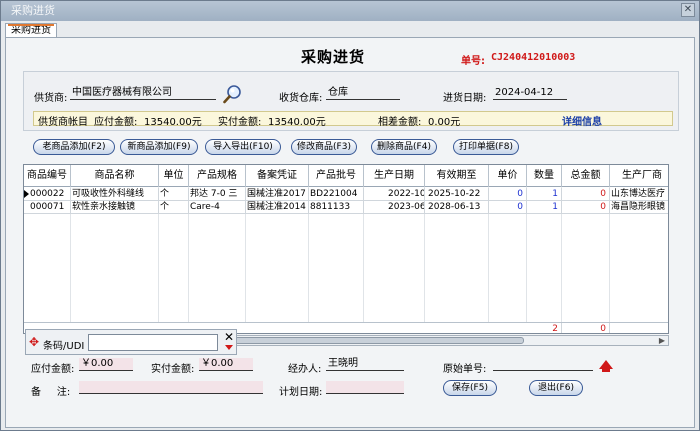 Image resolution: width=700 pixels, height=431 pixels. What do you see at coordinates (115, 194) in the screenshot?
I see `cell-name: 可吸收性外科缝线` at bounding box center [115, 194].